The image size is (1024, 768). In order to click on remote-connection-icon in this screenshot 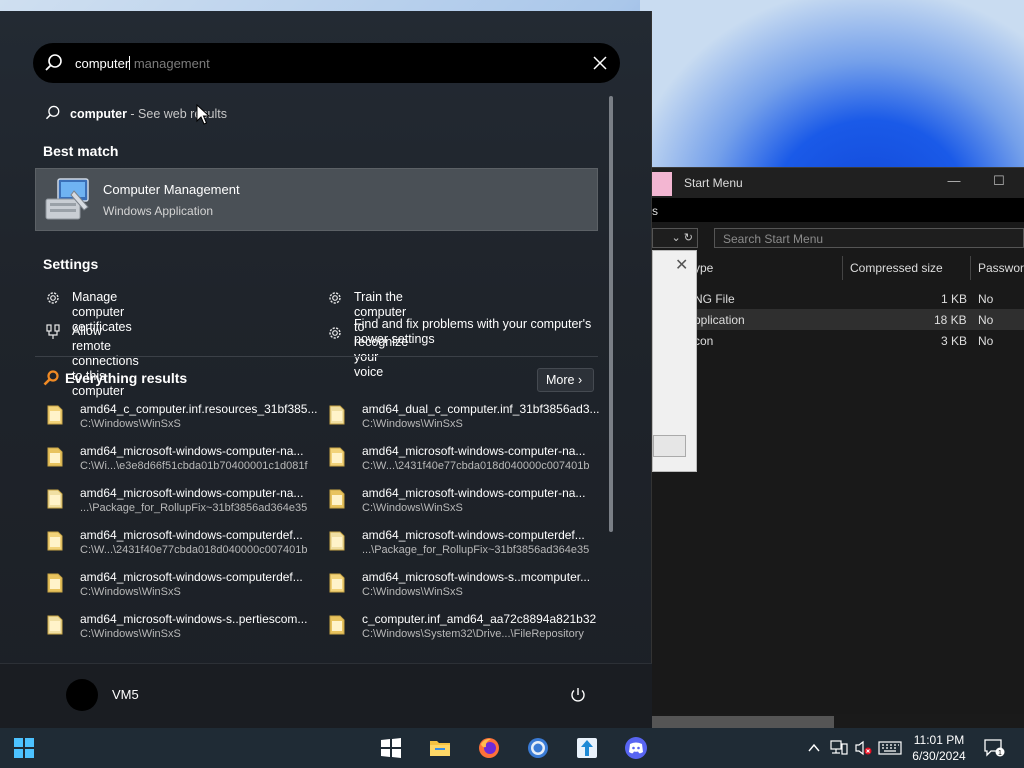, I will do `click(53, 331)`.